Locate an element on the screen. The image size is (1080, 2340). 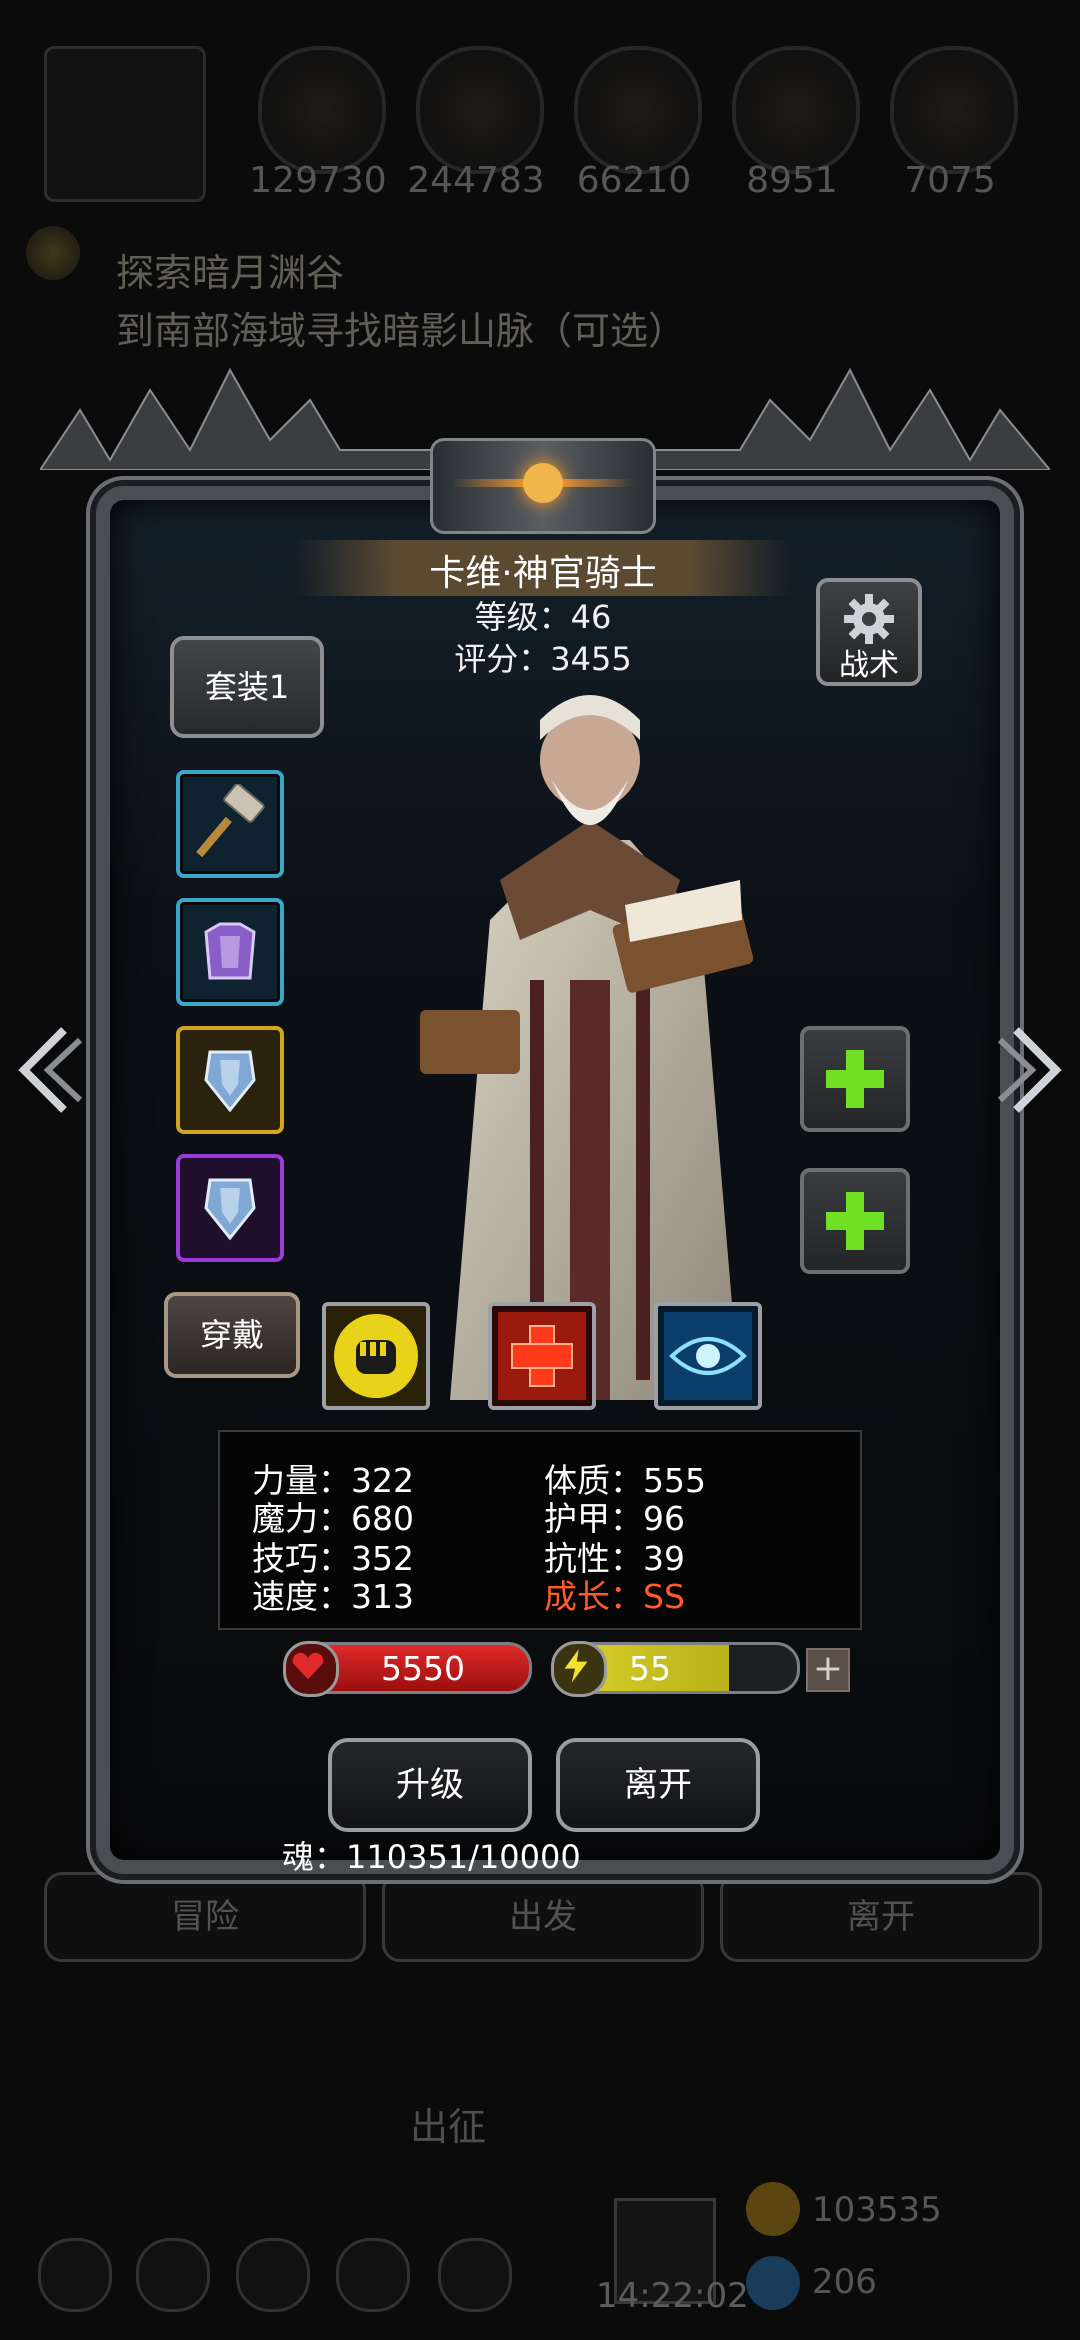
quest-subtitle: 到南部海域寻找暗影山脉（可选） is located at coordinates (401, 331).